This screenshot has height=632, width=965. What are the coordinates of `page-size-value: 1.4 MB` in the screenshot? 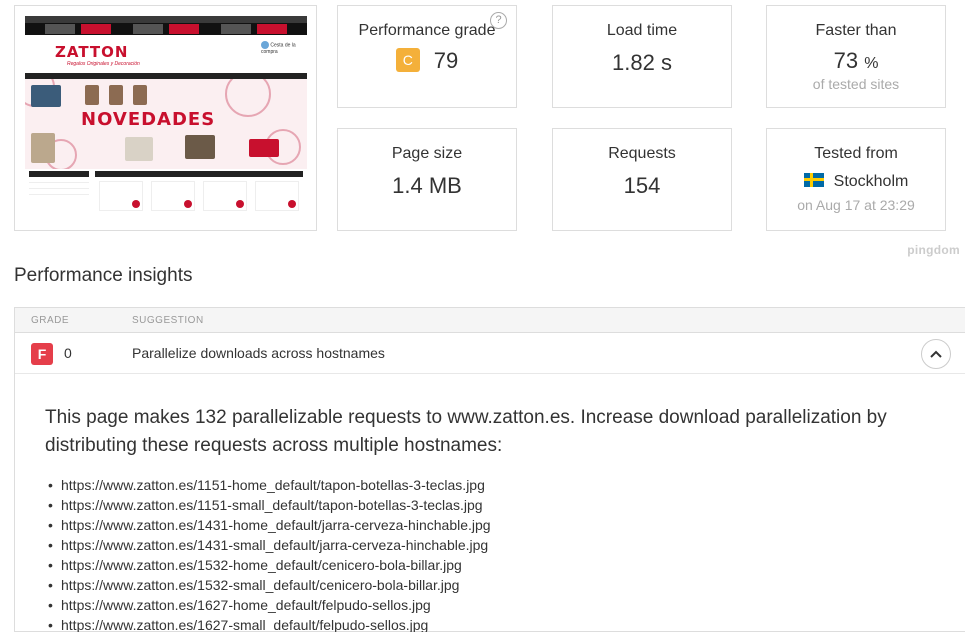 It's located at (427, 185).